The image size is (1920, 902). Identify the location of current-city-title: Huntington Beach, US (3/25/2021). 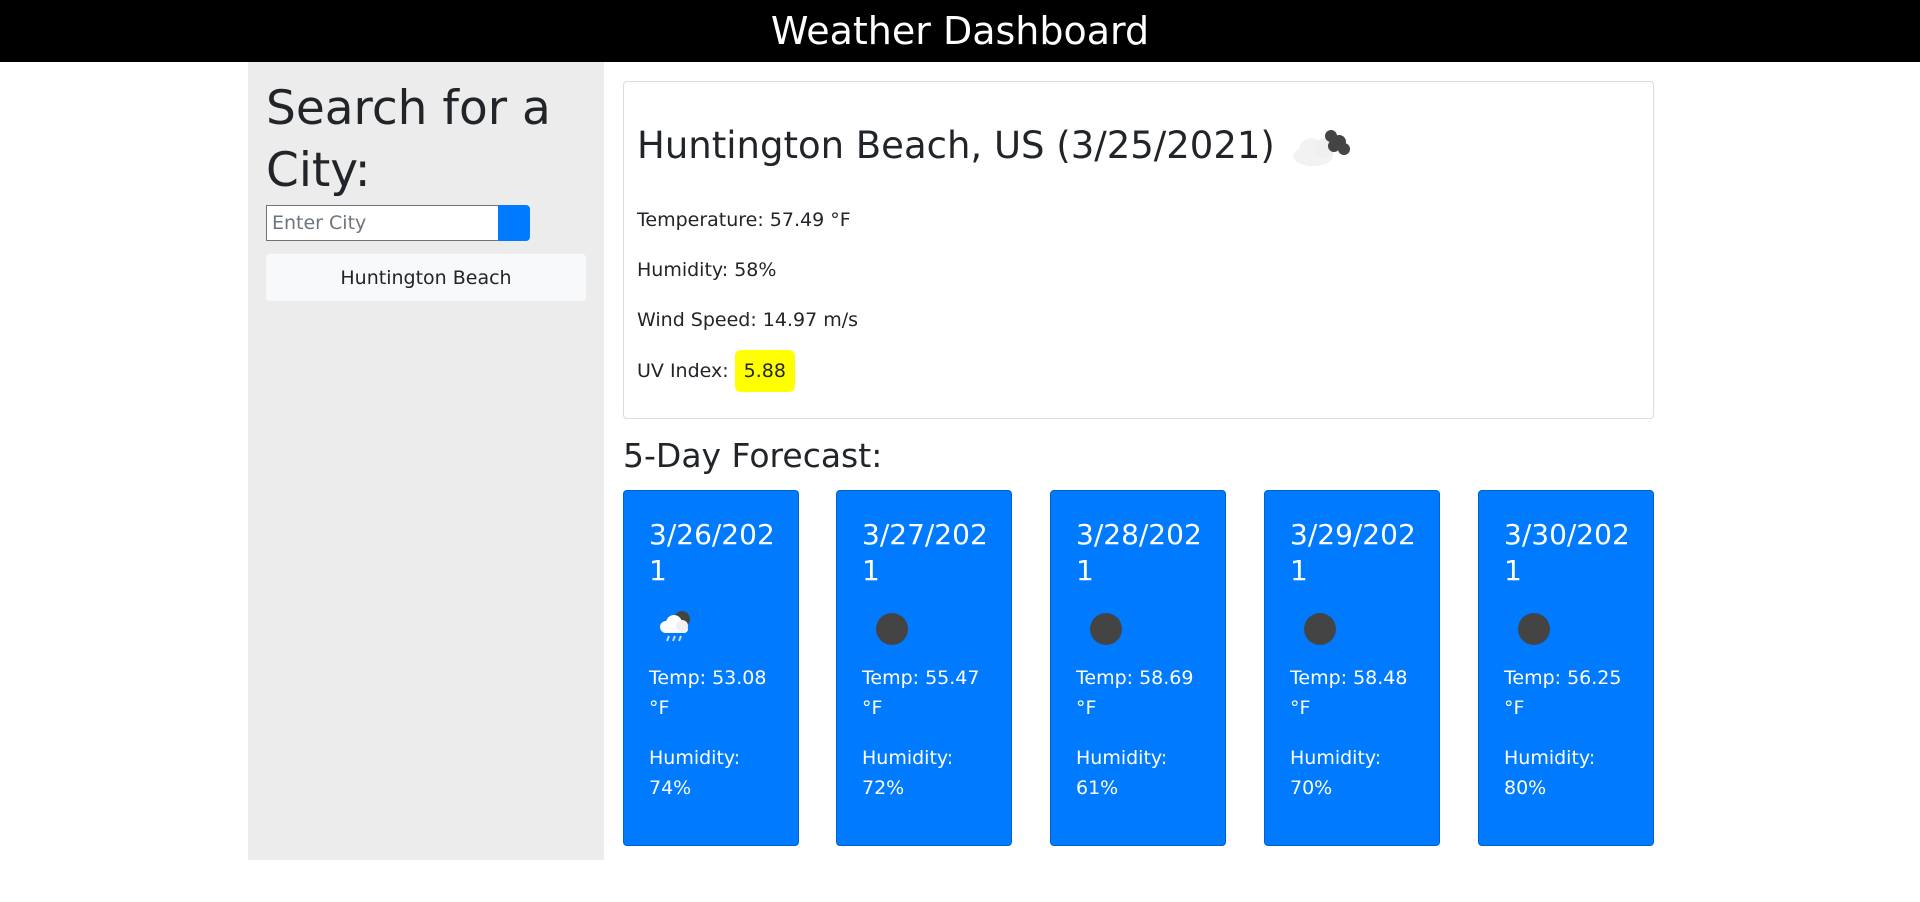
(956, 145).